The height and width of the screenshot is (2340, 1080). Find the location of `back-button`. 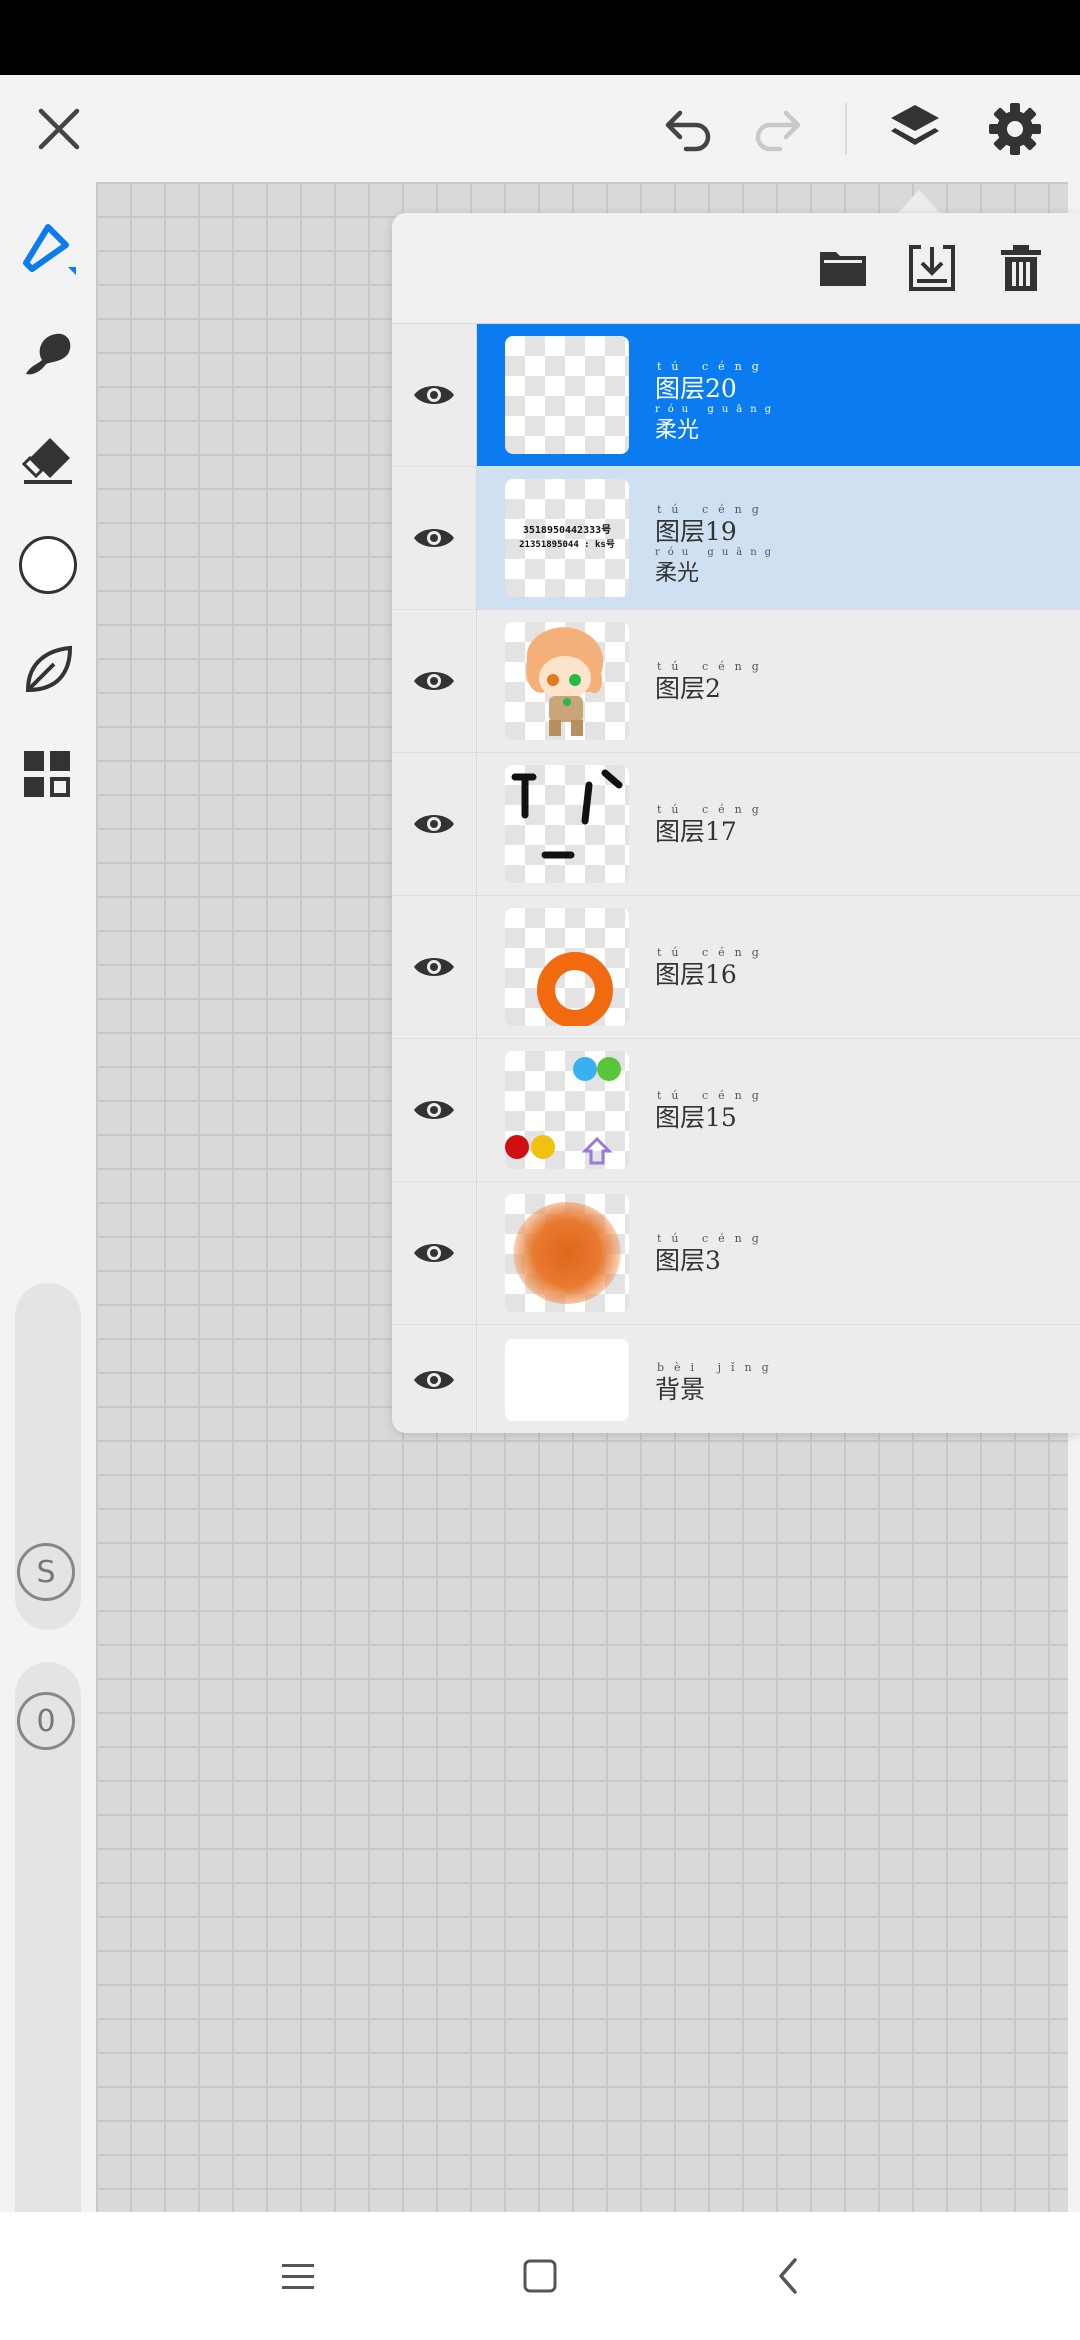

back-button is located at coordinates (788, 2276).